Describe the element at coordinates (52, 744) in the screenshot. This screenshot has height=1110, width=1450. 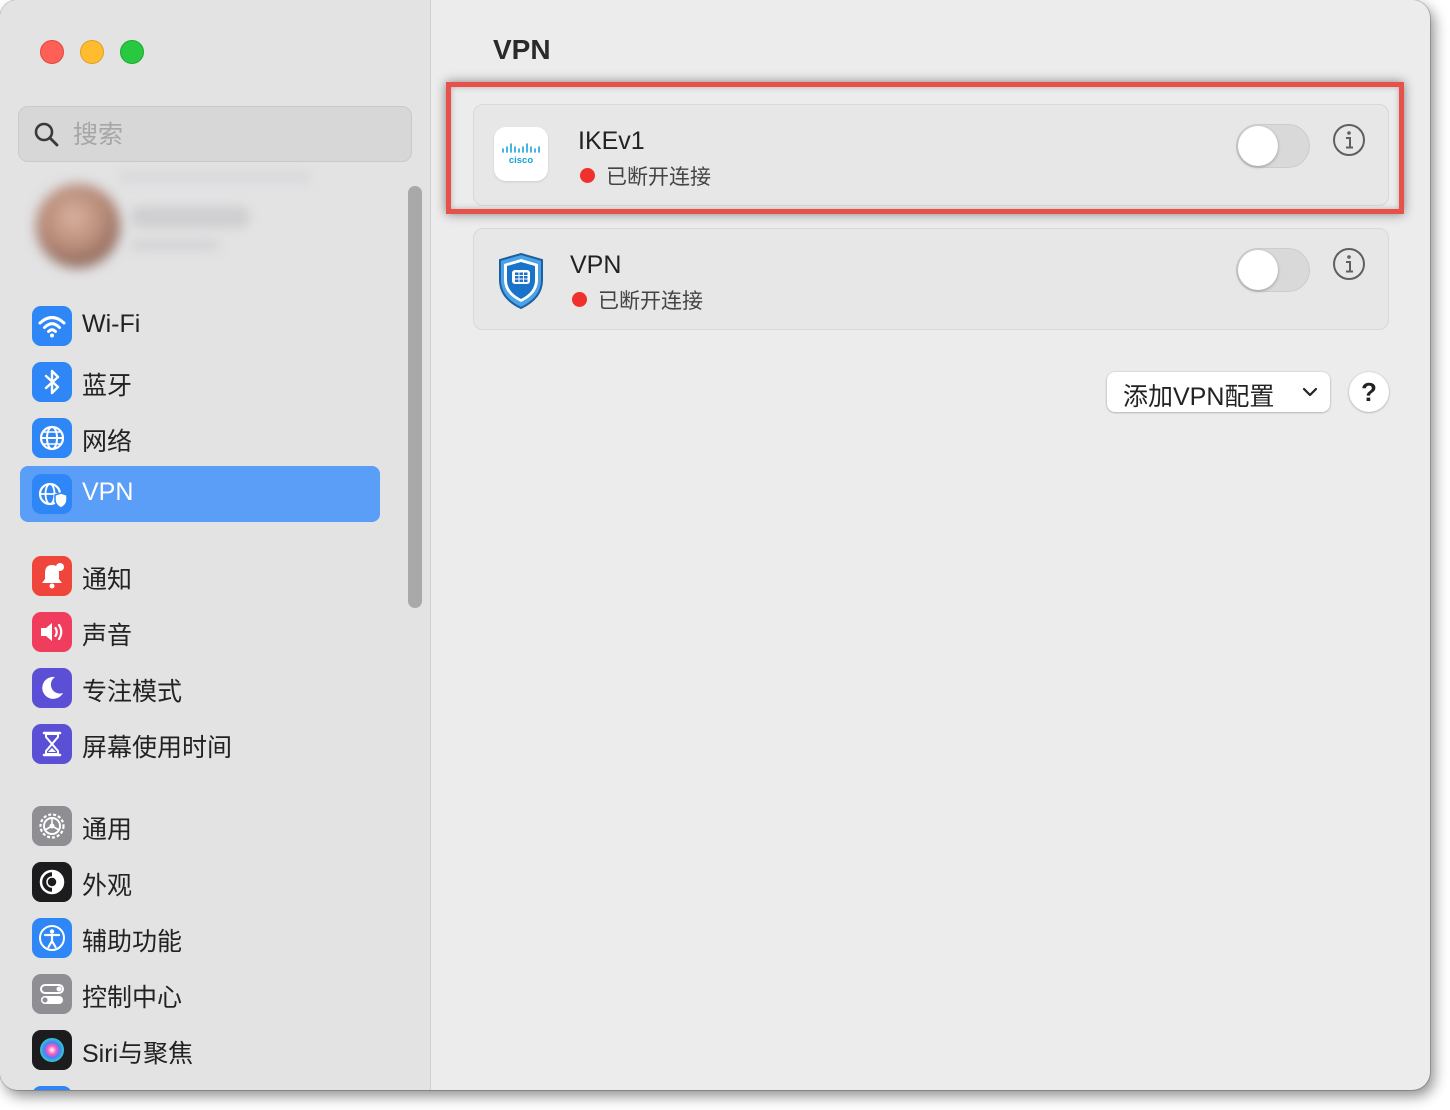
I see `hourglass-icon` at that location.